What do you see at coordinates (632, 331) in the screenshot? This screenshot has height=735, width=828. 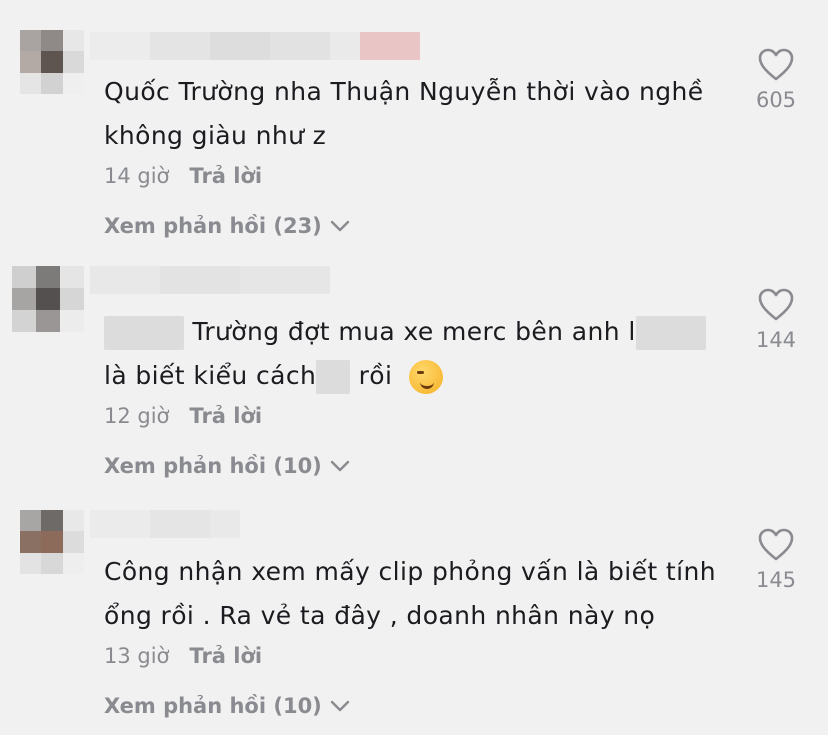 I see `comment-line-tail: l` at bounding box center [632, 331].